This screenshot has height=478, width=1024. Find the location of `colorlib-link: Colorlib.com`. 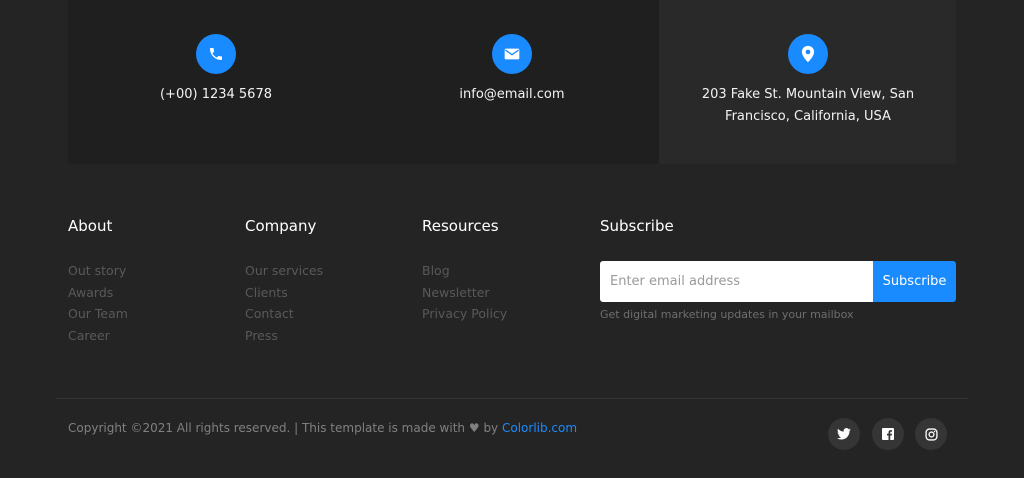

colorlib-link: Colorlib.com is located at coordinates (539, 428).